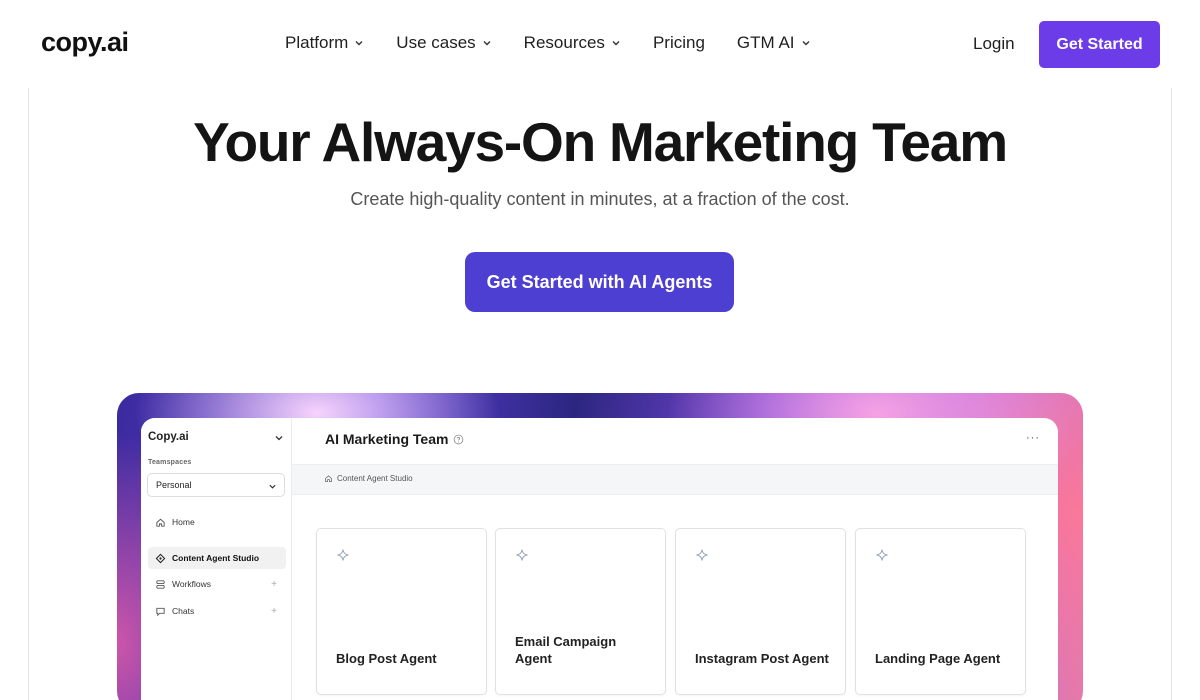 Image resolution: width=1200 pixels, height=700 pixels. I want to click on nav-label: Pricing, so click(678, 42).